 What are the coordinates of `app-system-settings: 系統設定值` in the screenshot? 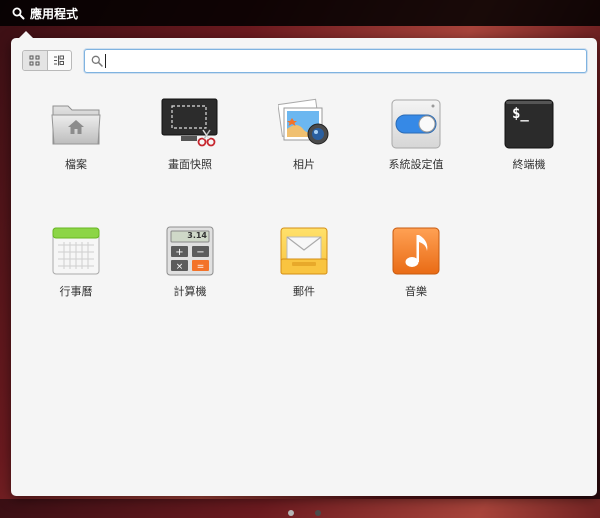 It's located at (416, 135).